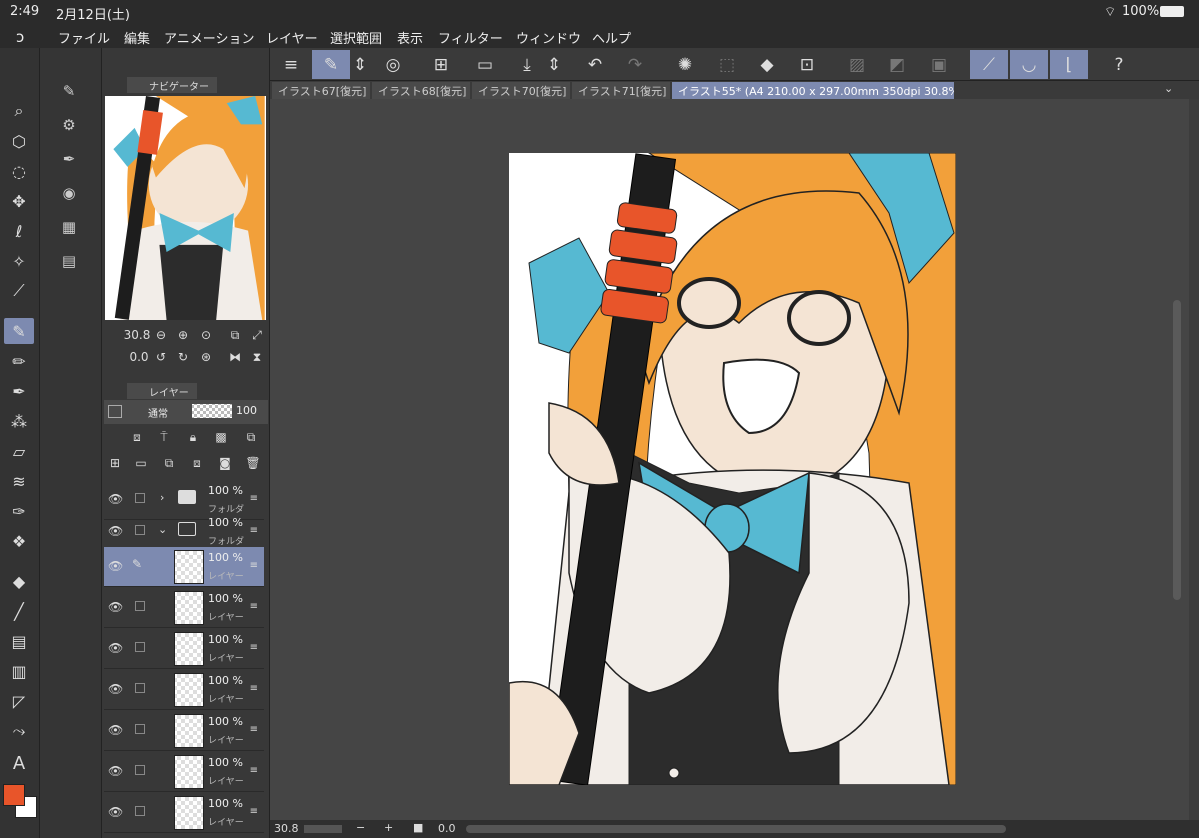 This screenshot has width=1199, height=838. What do you see at coordinates (19, 641) in the screenshot?
I see `gradient-tool-icon: ▤` at bounding box center [19, 641].